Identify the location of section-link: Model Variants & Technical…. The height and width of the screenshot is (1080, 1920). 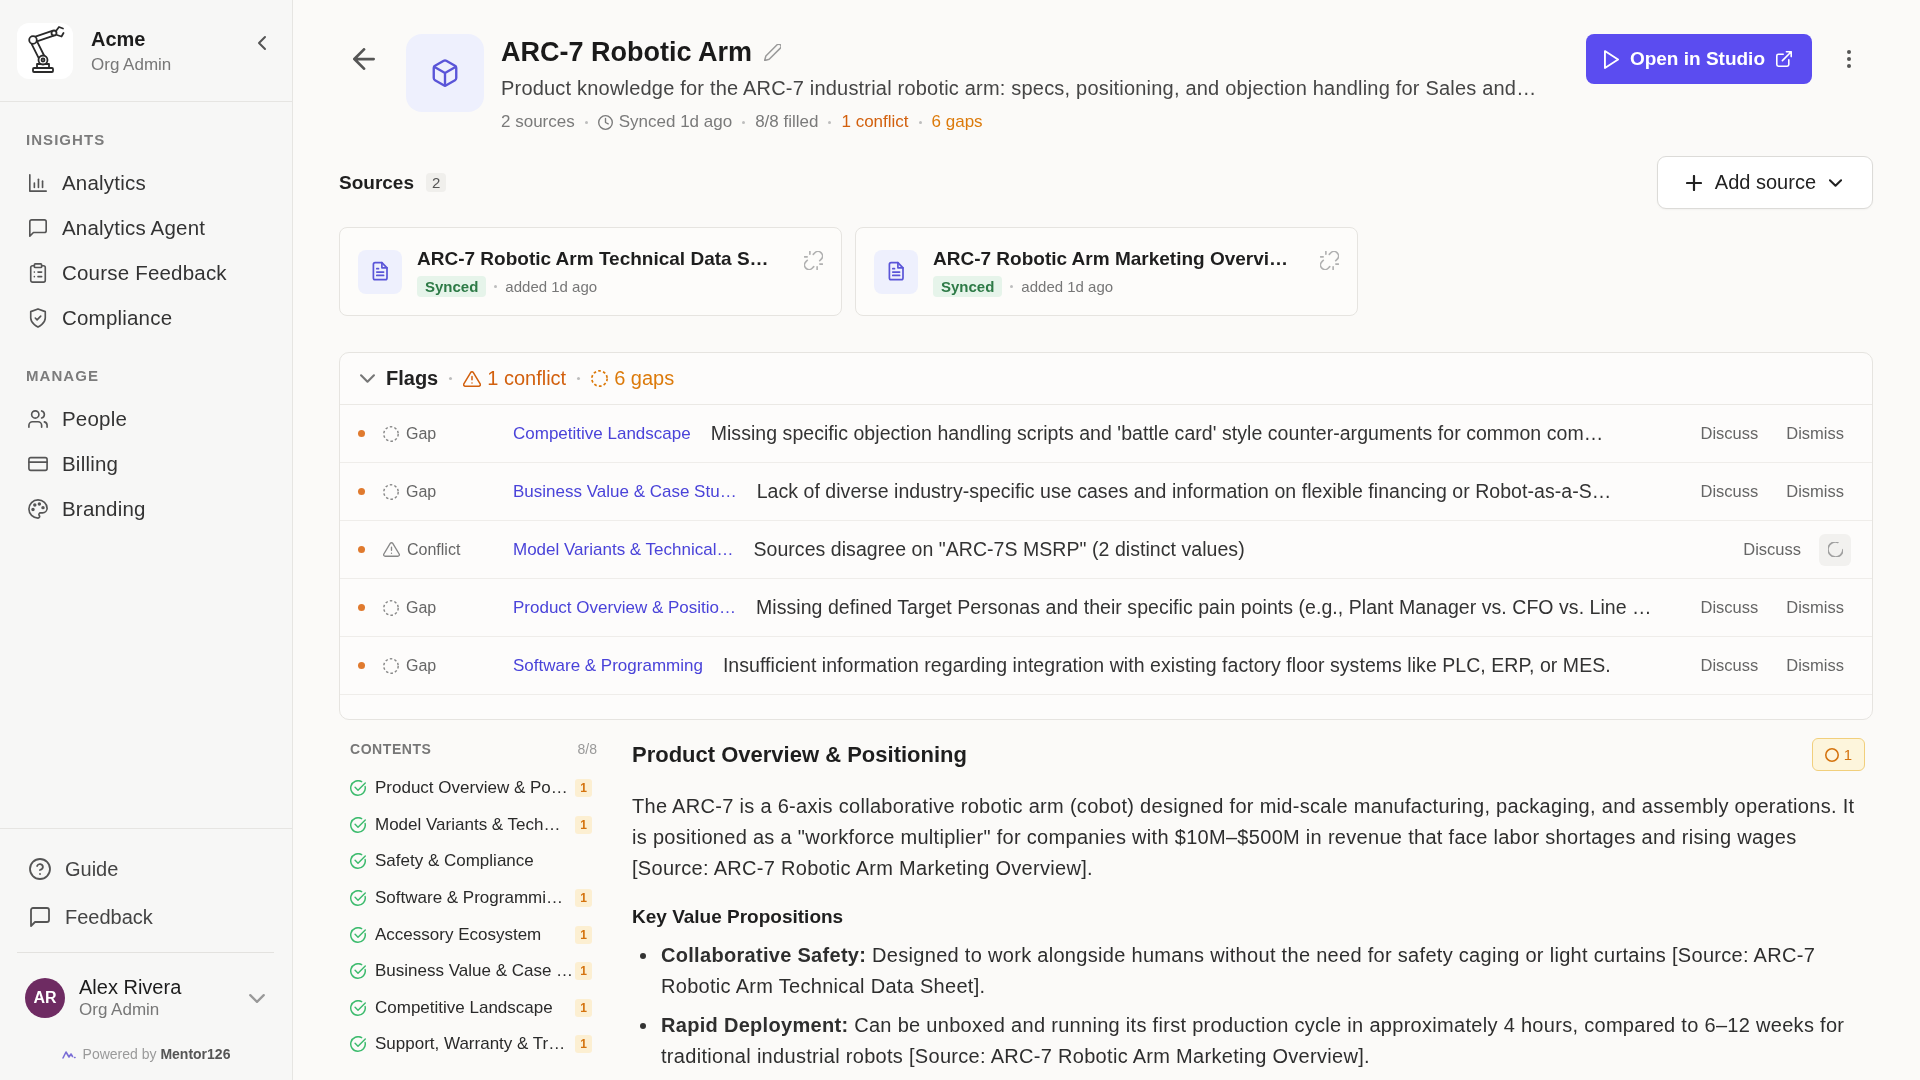
(623, 549).